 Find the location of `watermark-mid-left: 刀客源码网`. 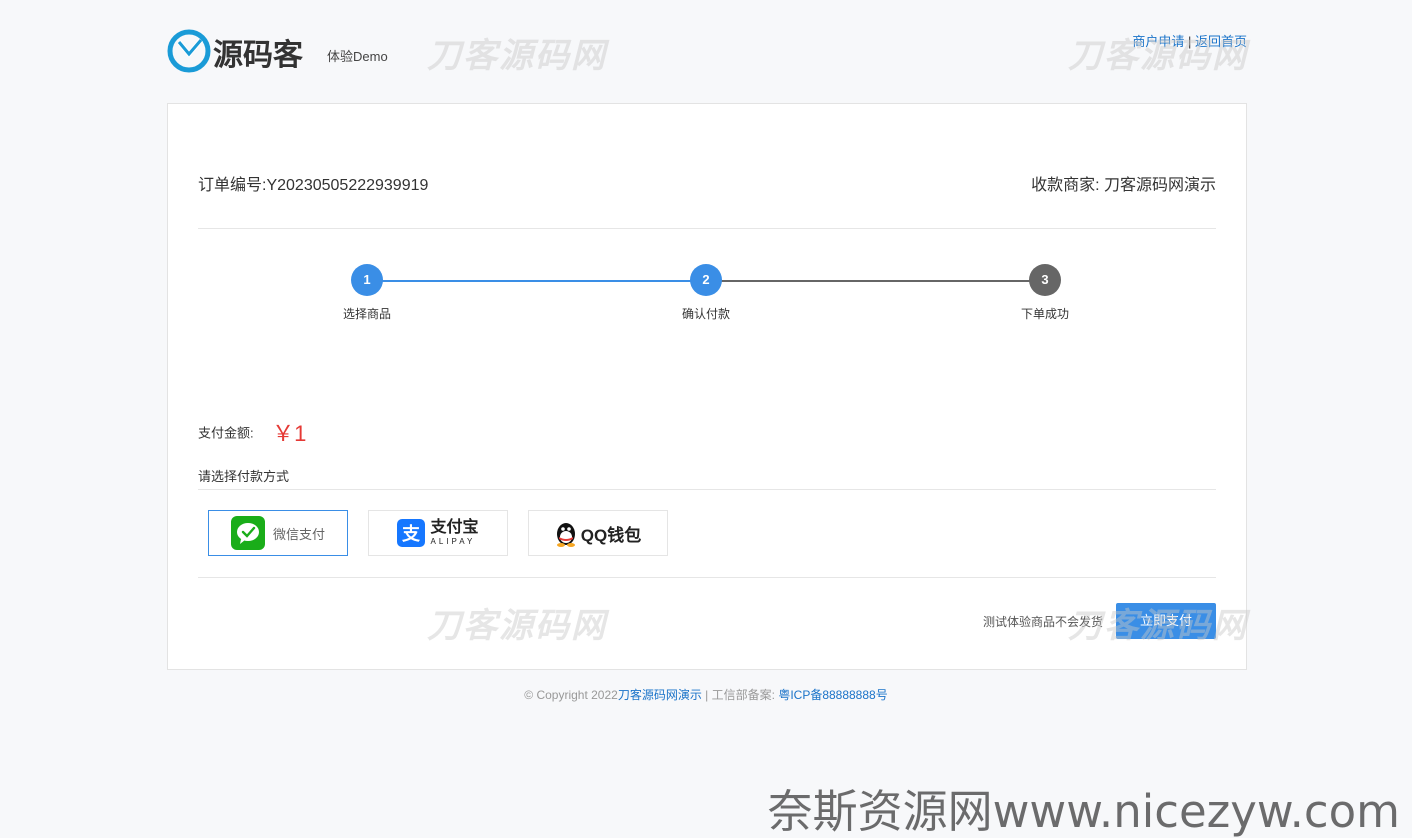

watermark-mid-left: 刀客源码网 is located at coordinates (517, 626).